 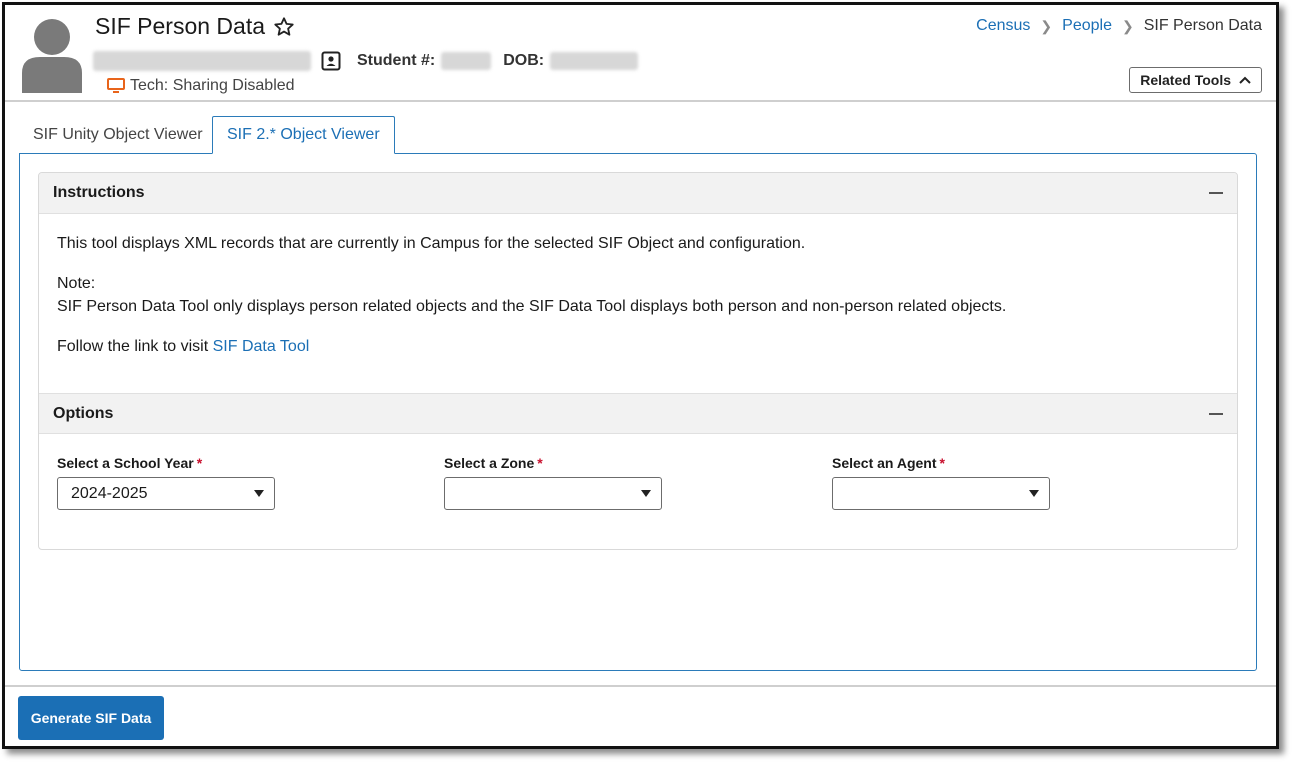 I want to click on zone-field: Select a Zone *, so click(x=553, y=482).